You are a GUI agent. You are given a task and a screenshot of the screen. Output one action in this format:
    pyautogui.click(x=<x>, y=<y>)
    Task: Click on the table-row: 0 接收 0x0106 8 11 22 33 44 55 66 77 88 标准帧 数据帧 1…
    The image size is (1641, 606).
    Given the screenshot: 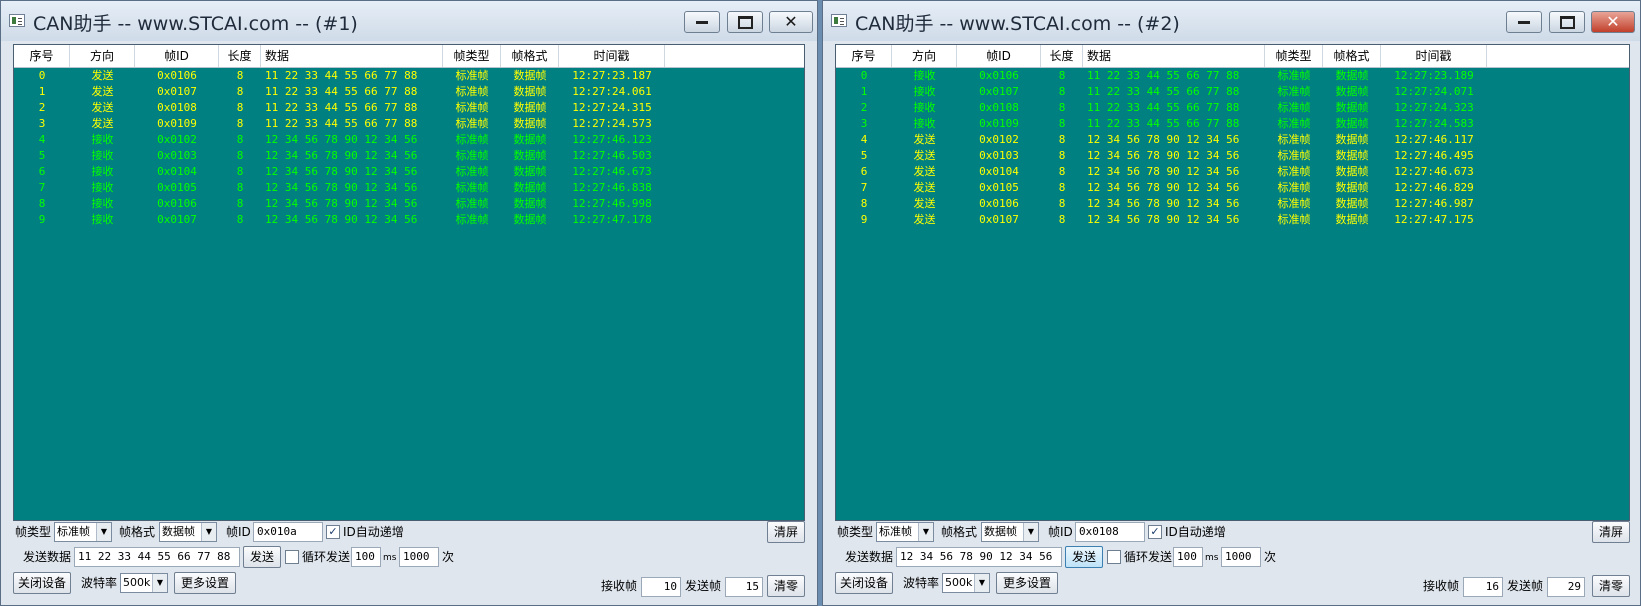 What is the action you would take?
    pyautogui.click(x=1232, y=76)
    